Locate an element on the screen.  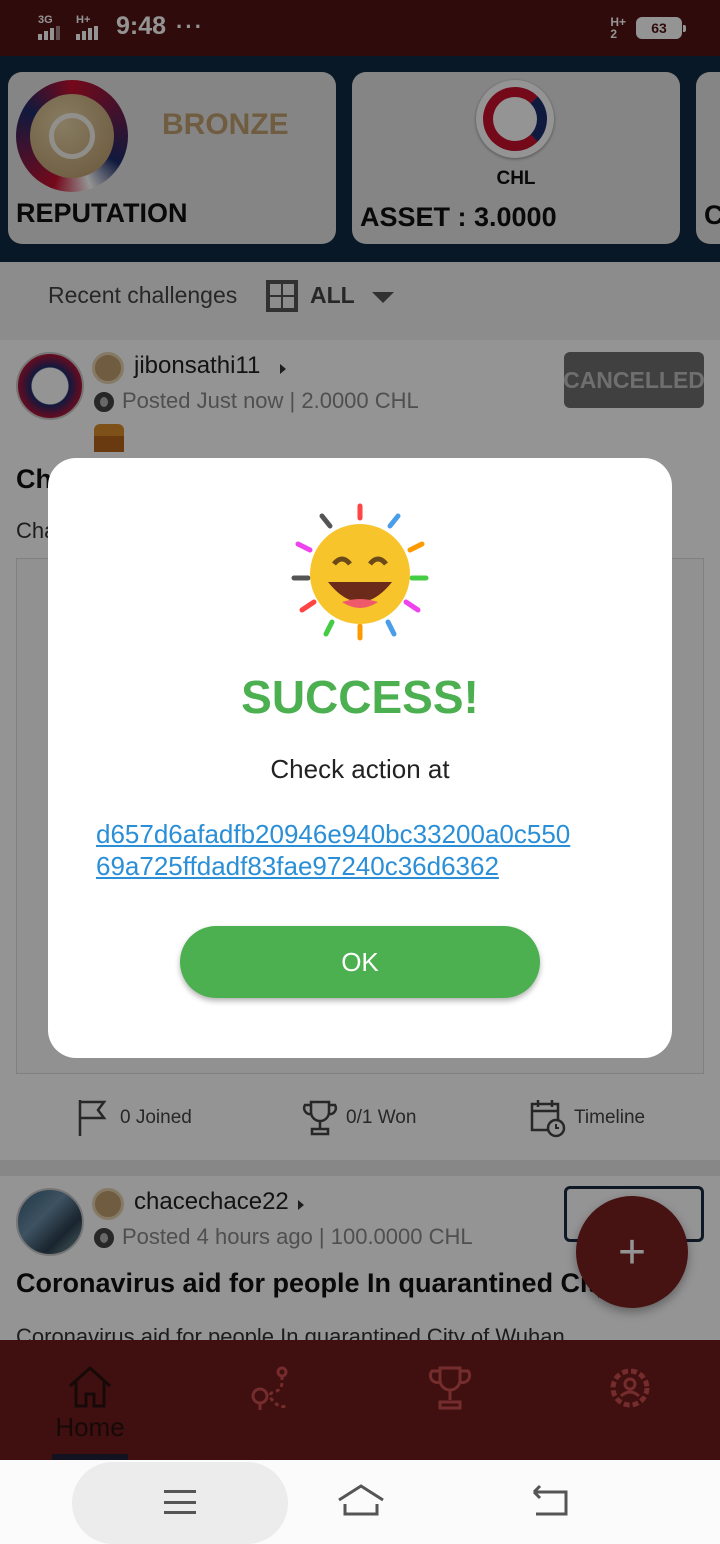
laughing-emoji-icon is located at coordinates (360, 572).